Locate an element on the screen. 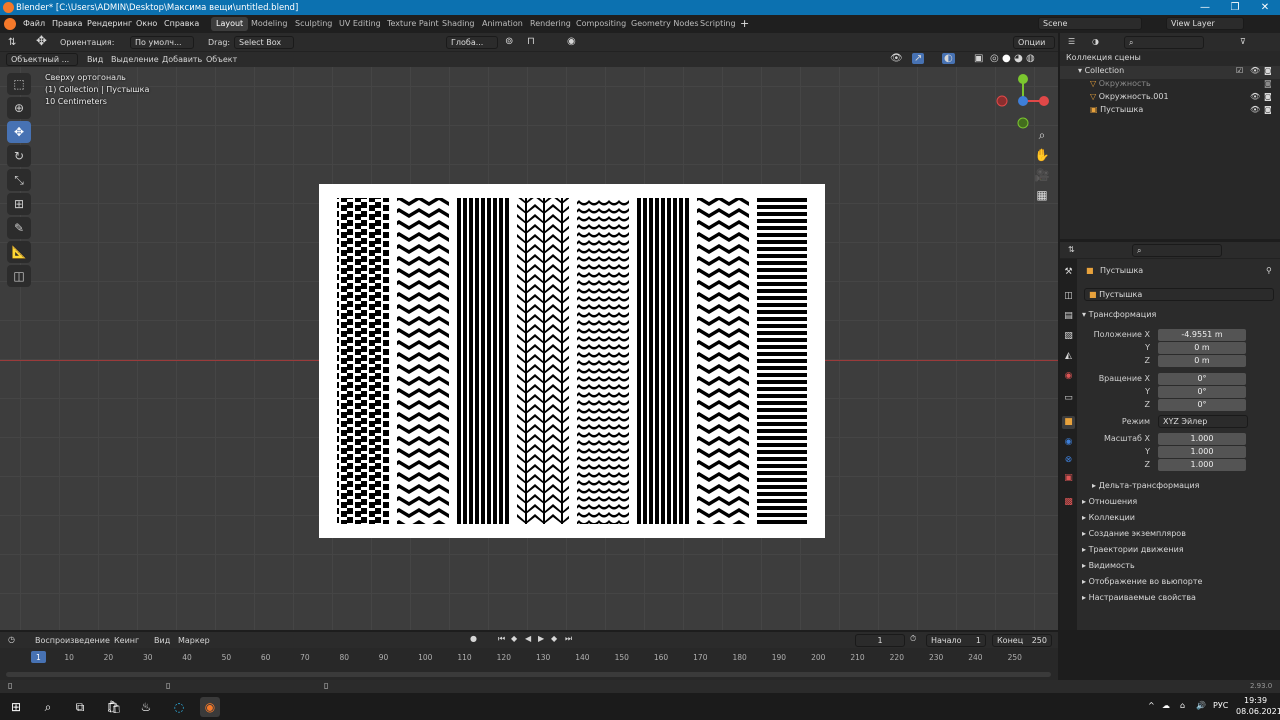 The height and width of the screenshot is (720, 1280). menu-file: Файл is located at coordinates (34, 23).